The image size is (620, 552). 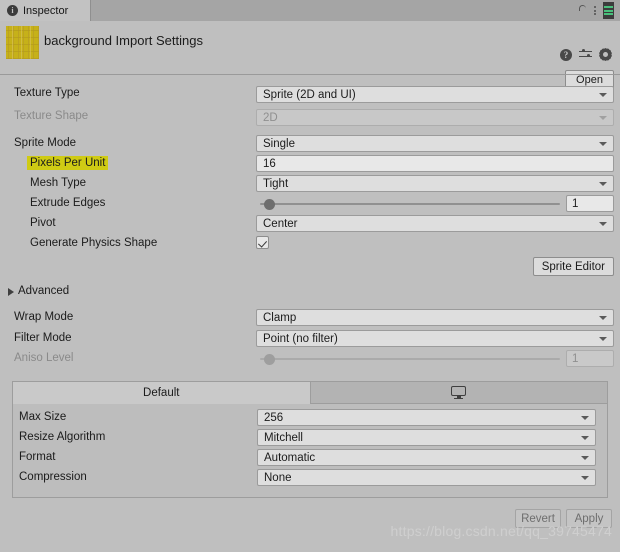 I want to click on filter-mode-label: Filter Mode, so click(x=43, y=338).